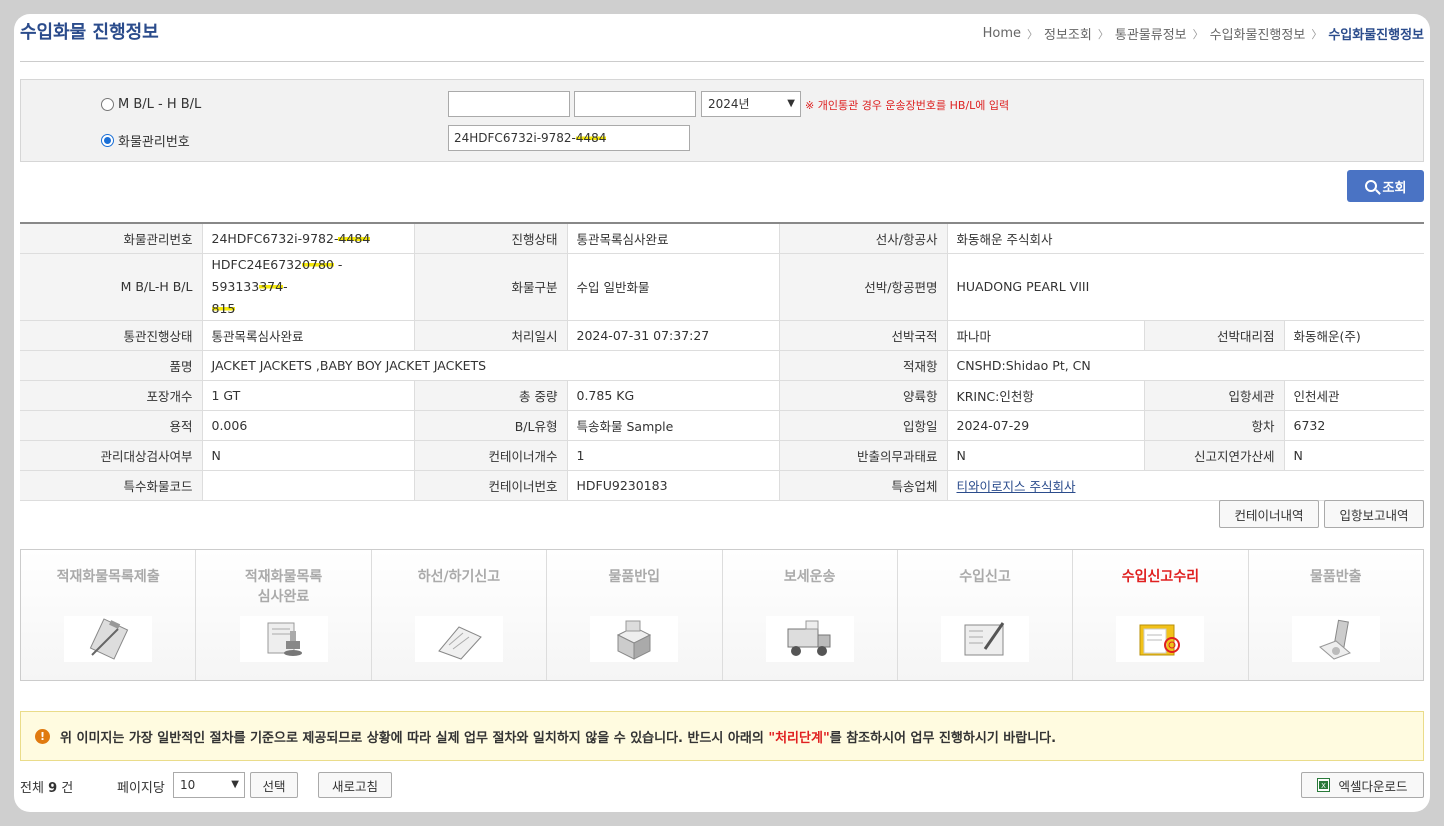  I want to click on cell-header: 입항일, so click(863, 425).